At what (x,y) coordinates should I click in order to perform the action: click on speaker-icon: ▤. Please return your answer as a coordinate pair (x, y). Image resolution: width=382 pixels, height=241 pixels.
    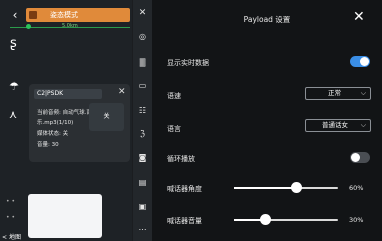
    Looking at the image, I should click on (142, 182).